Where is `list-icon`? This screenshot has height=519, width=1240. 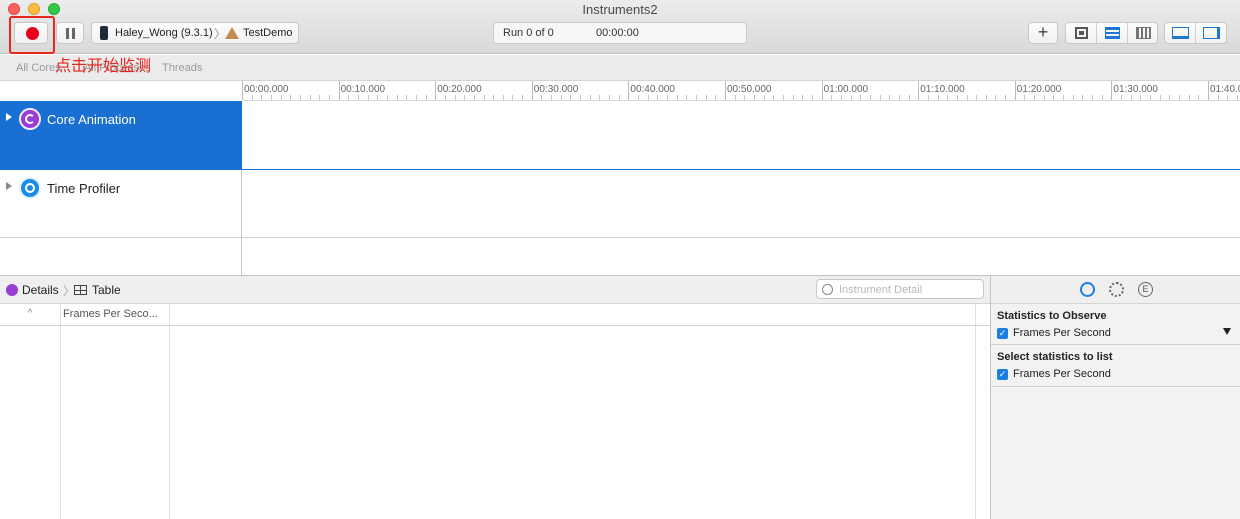
list-icon is located at coordinates (1112, 33).